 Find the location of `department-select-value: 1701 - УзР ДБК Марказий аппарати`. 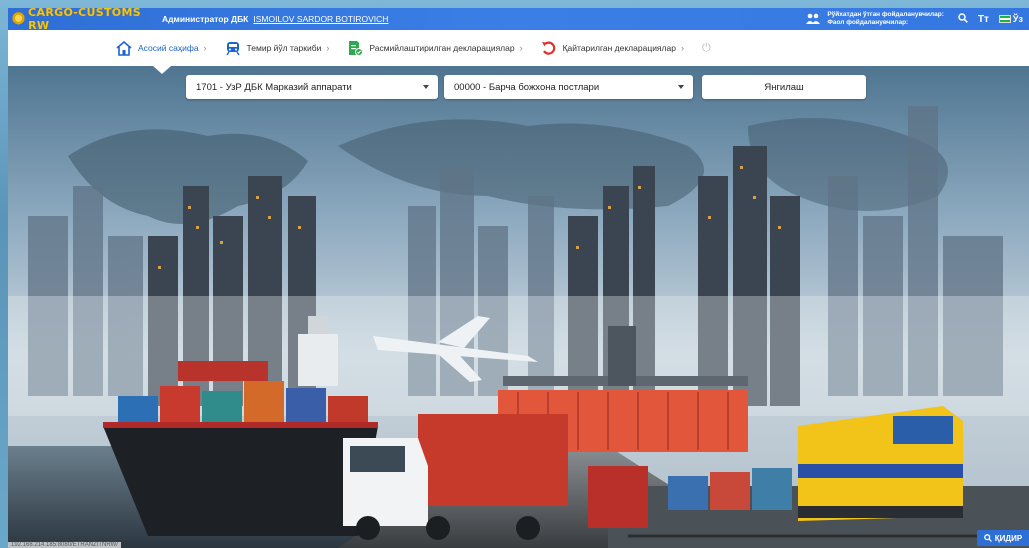

department-select-value: 1701 - УзР ДБК Марказий аппарати is located at coordinates (274, 87).